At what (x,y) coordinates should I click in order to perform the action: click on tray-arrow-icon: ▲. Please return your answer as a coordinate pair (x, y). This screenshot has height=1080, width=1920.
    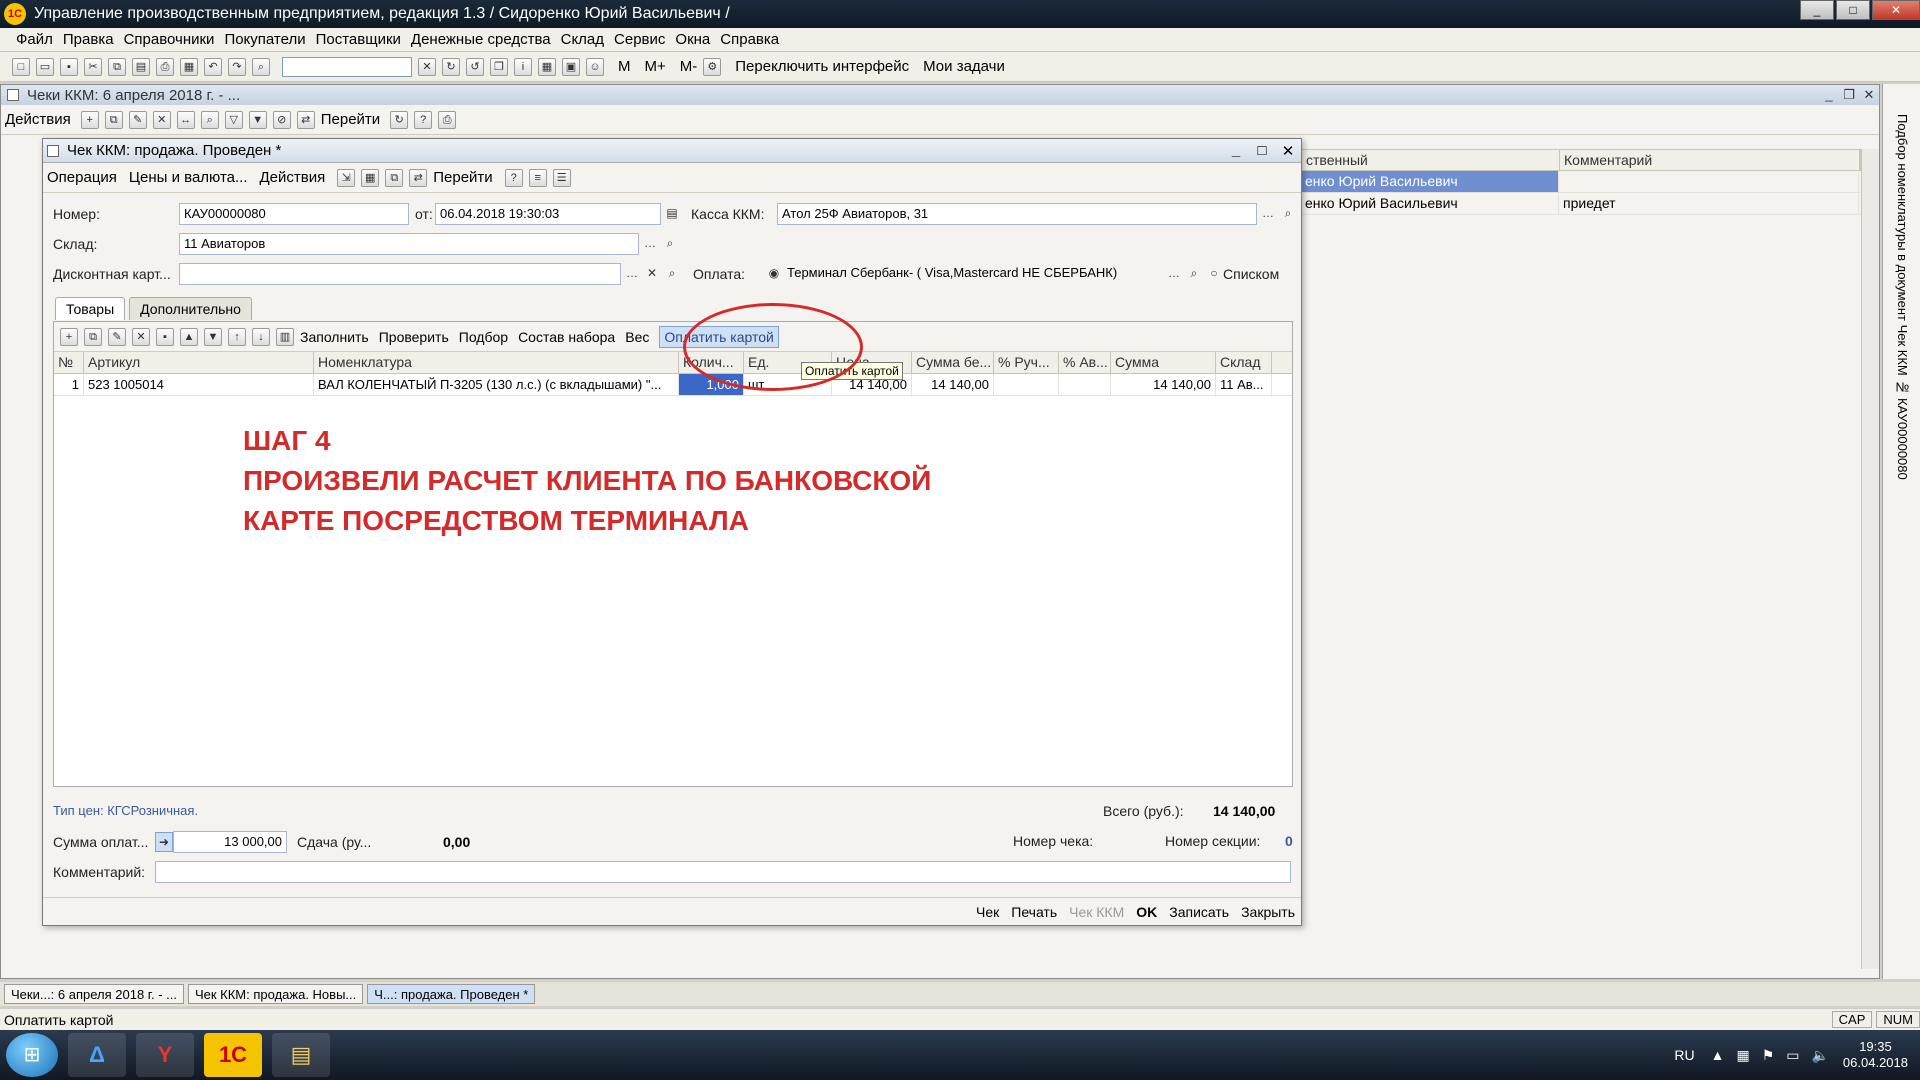
    Looking at the image, I should click on (1718, 1055).